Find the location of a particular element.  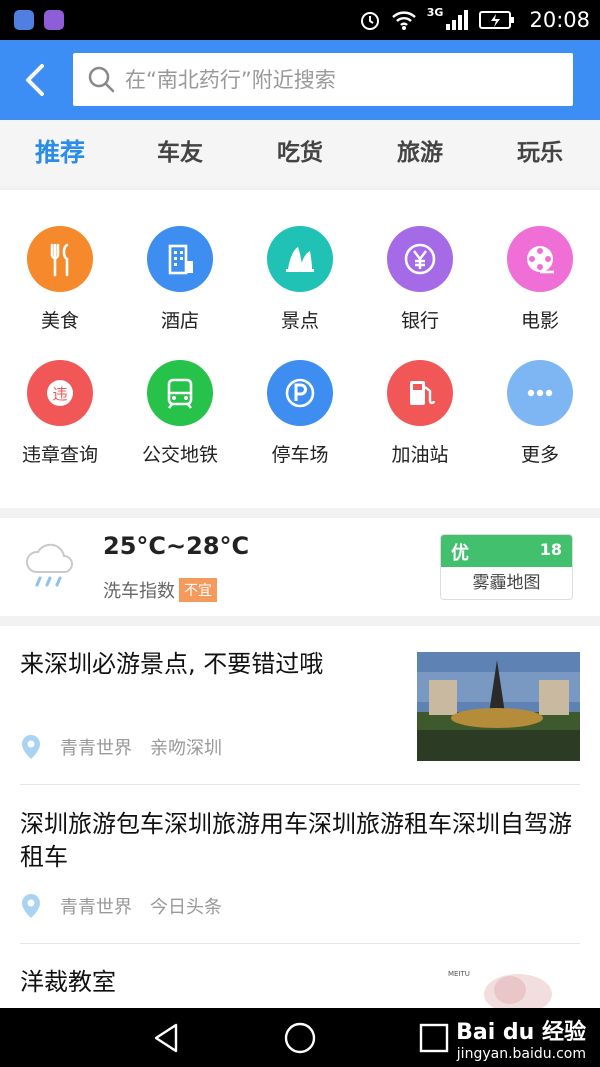

tab-recommend: 推荐 is located at coordinates (60, 153).